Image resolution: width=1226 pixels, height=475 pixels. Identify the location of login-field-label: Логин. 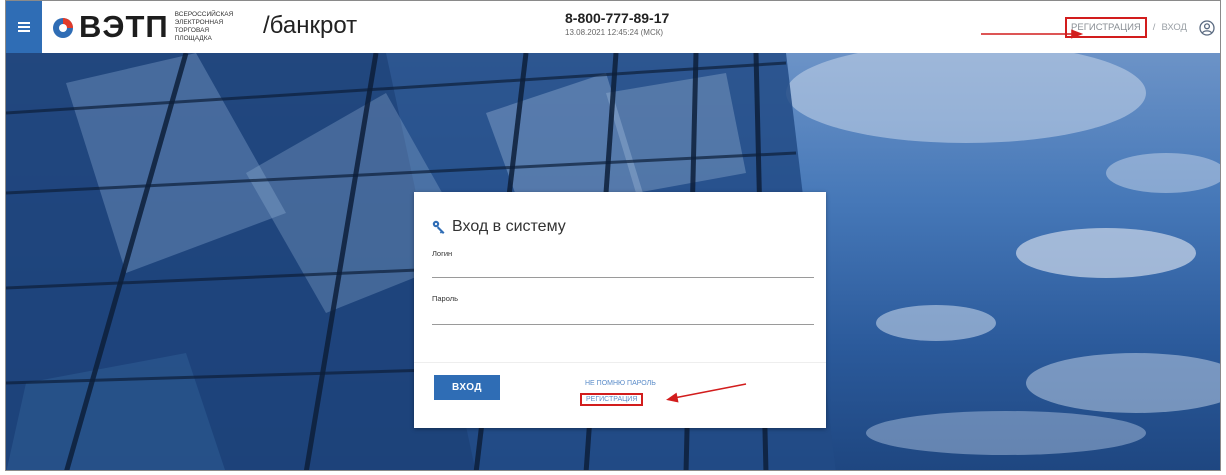
(442, 253).